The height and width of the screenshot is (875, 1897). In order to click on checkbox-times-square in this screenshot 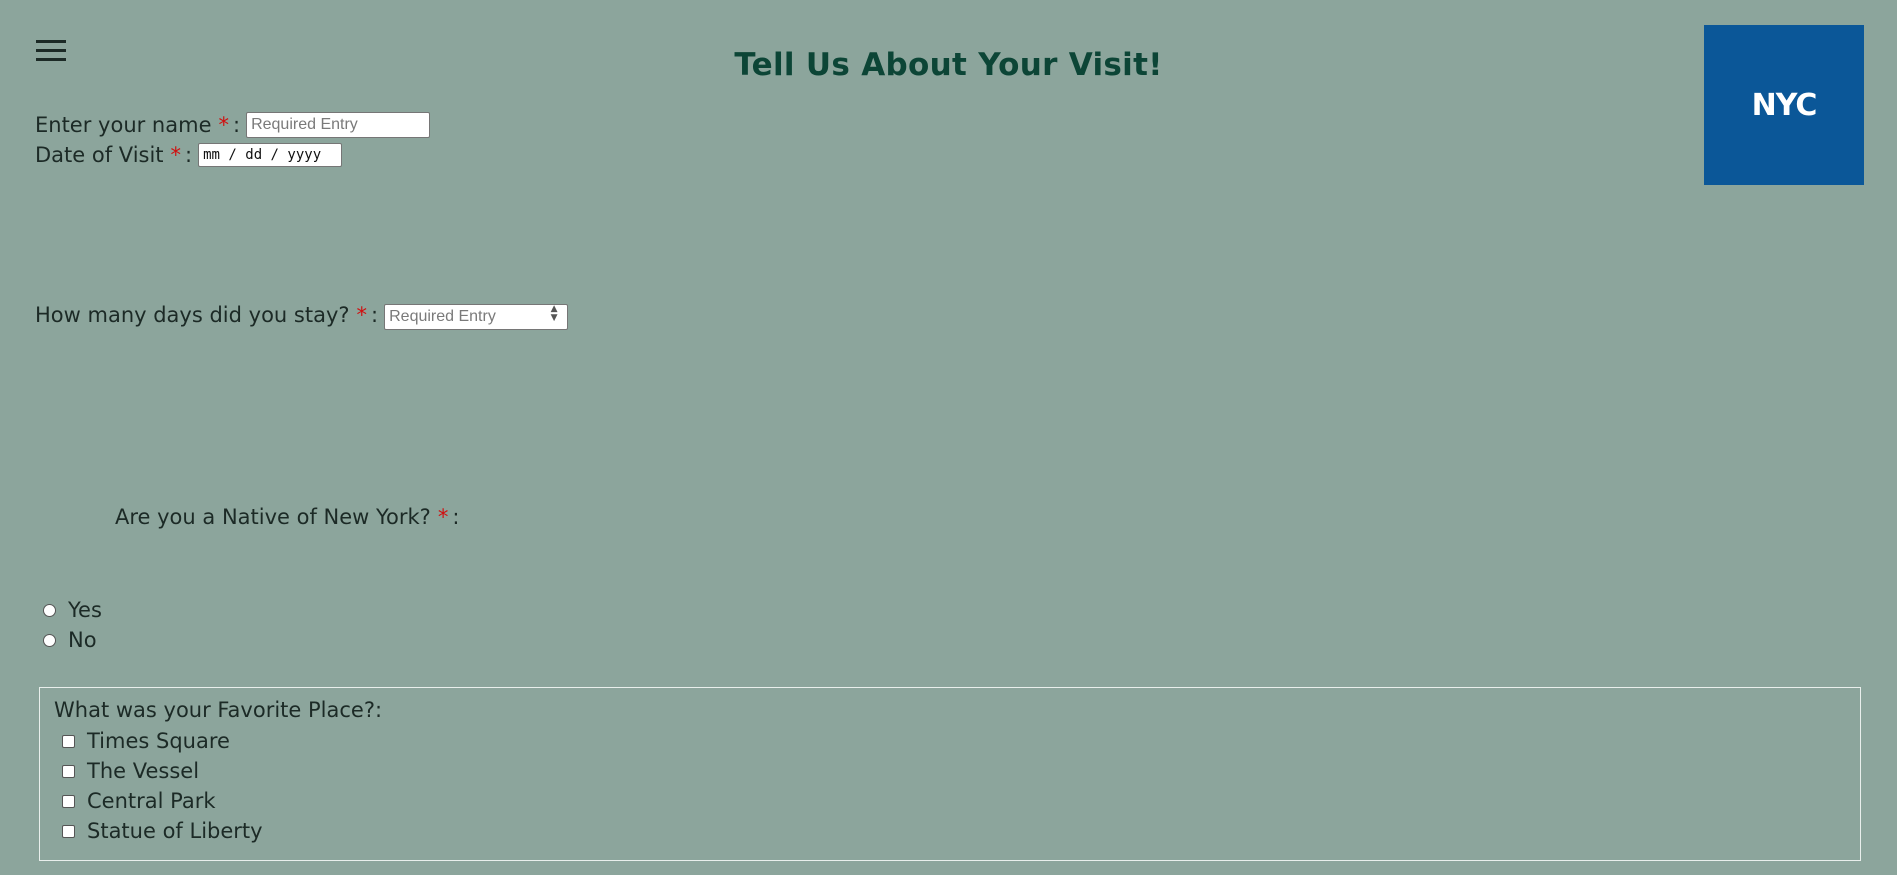, I will do `click(68, 741)`.